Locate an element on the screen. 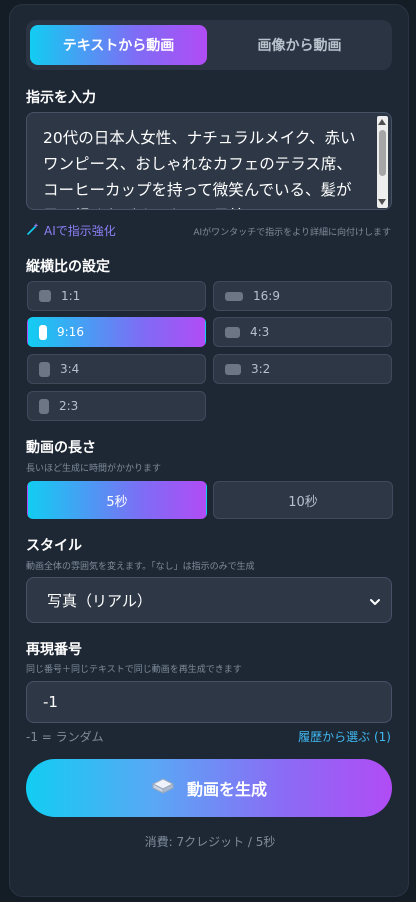  aspect-option-label: 16:9 is located at coordinates (266, 296).